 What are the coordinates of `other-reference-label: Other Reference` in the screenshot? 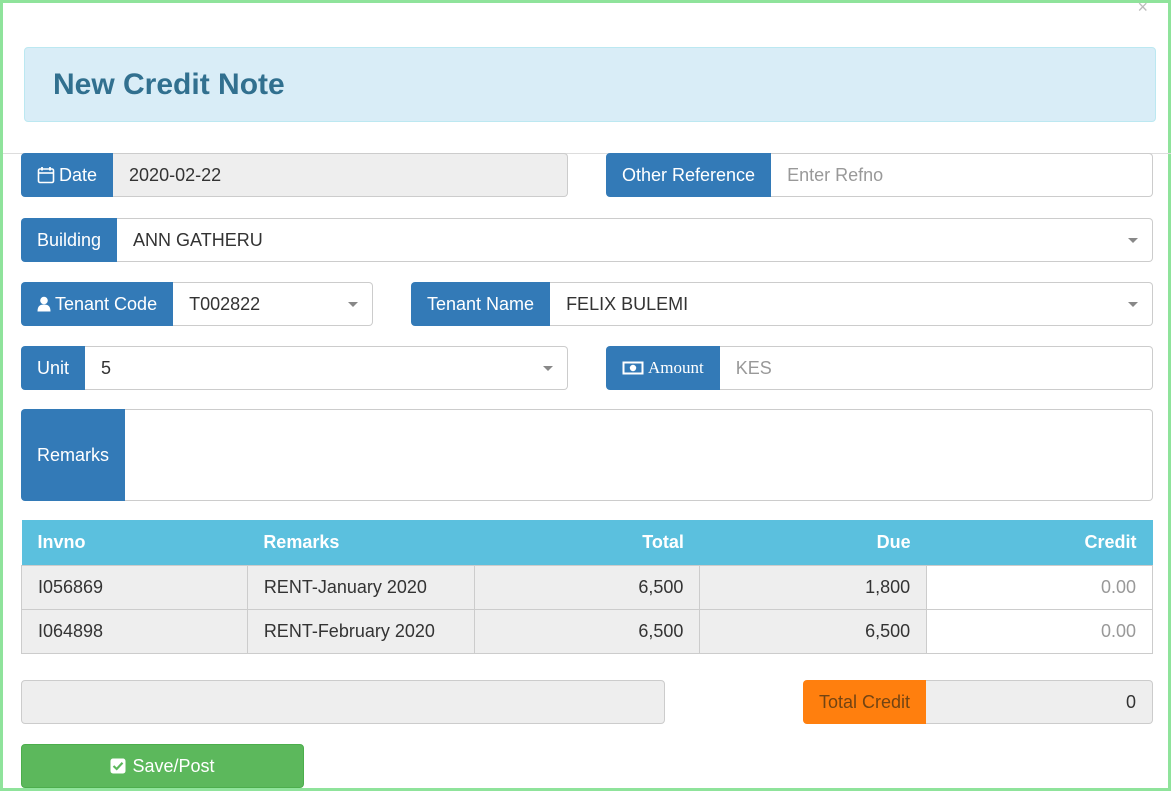 It's located at (689, 174).